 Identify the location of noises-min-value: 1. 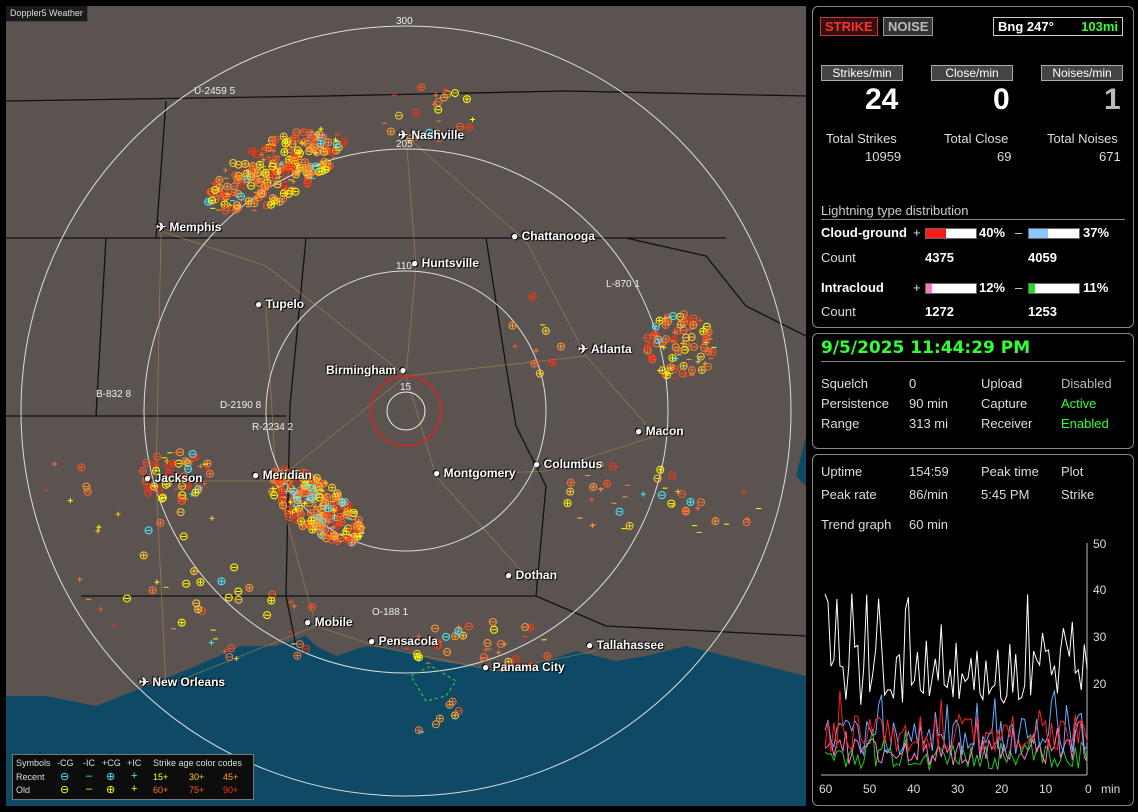
(1112, 99).